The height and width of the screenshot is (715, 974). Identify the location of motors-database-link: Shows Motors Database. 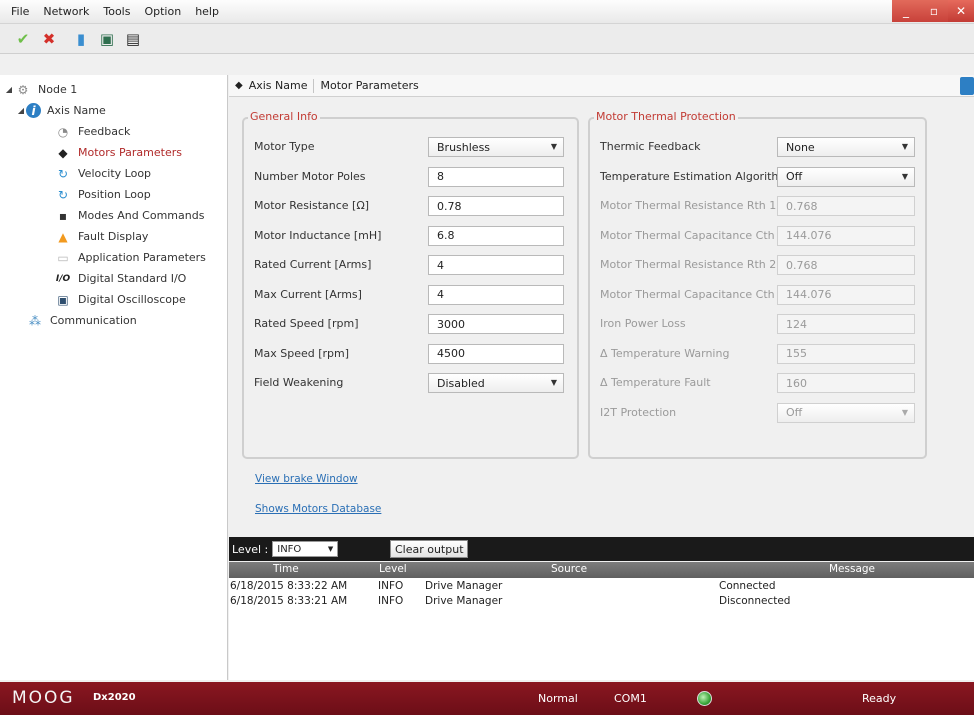
(318, 509).